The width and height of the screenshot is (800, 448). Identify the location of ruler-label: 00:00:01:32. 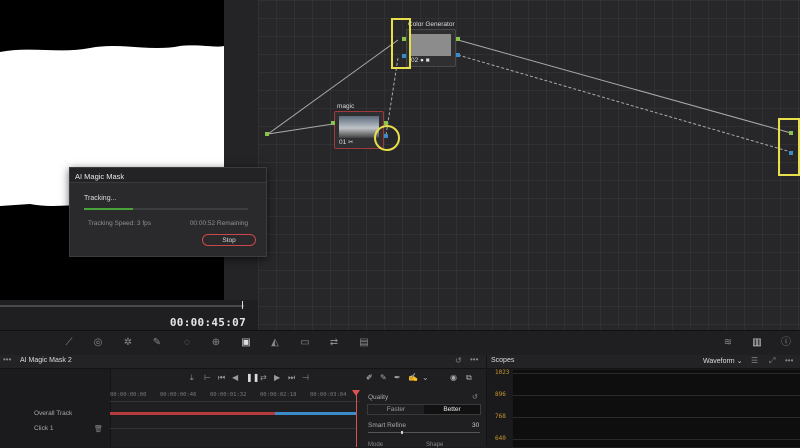
(228, 395).